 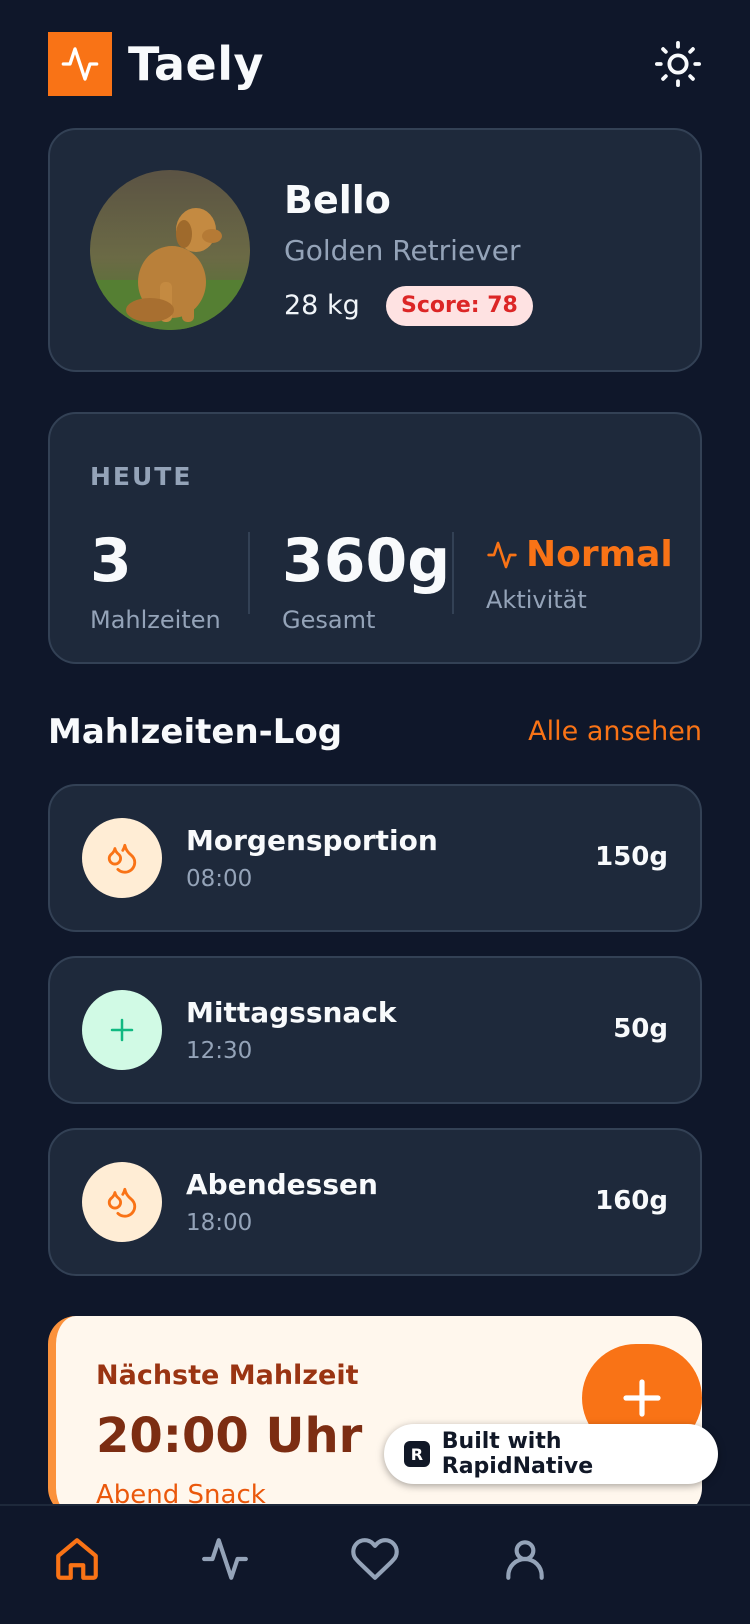 What do you see at coordinates (229, 1436) in the screenshot?
I see `next-meal-time: 20:00 Uhr` at bounding box center [229, 1436].